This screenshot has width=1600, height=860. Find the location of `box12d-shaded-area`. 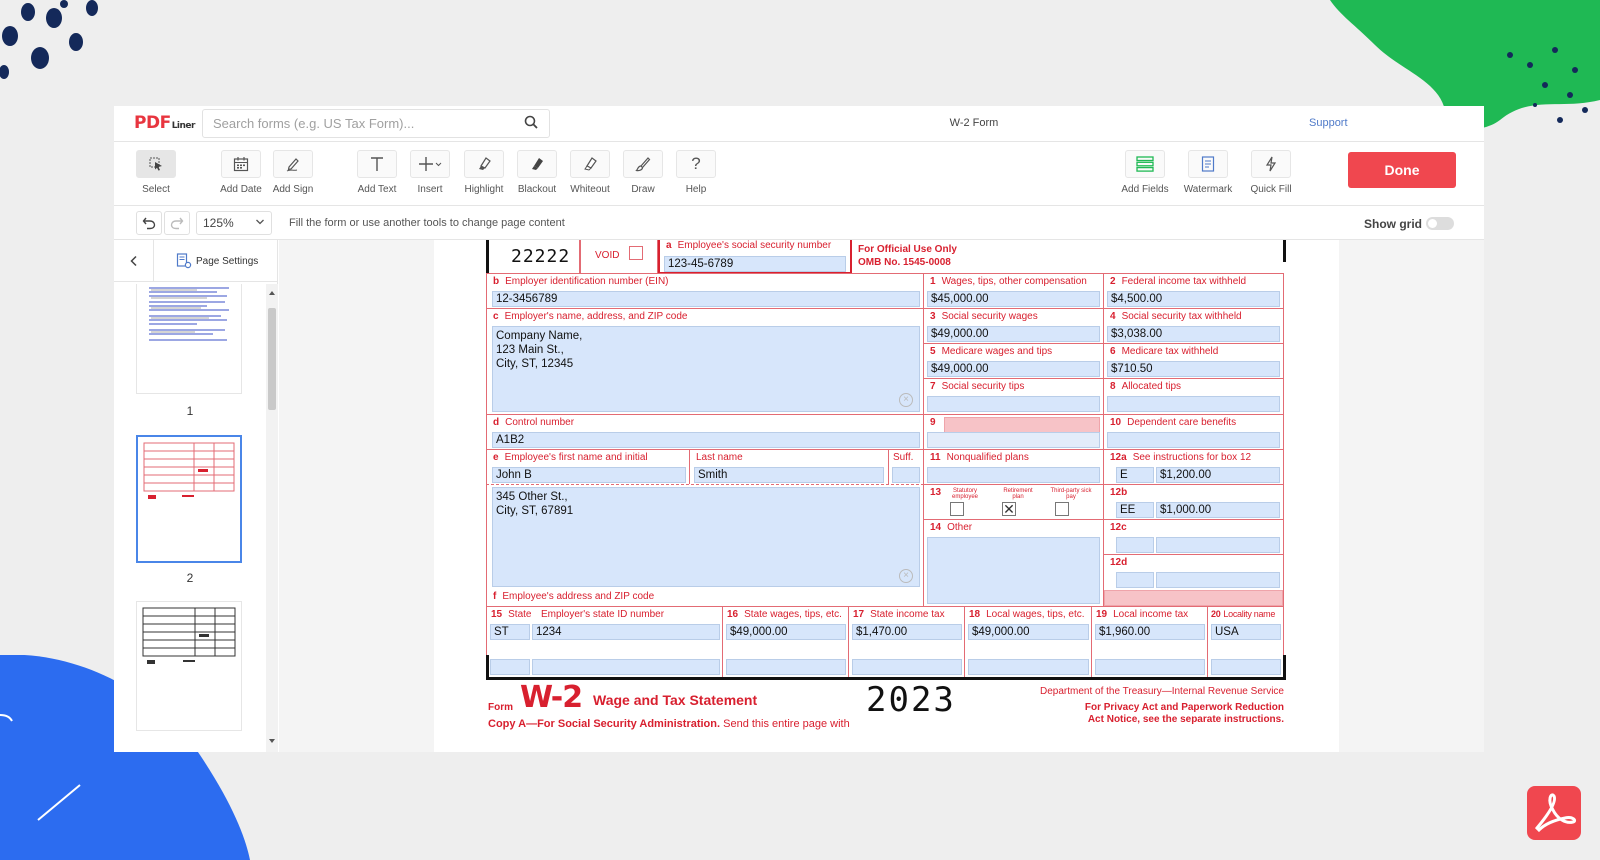

box12d-shaded-area is located at coordinates (1193, 598).